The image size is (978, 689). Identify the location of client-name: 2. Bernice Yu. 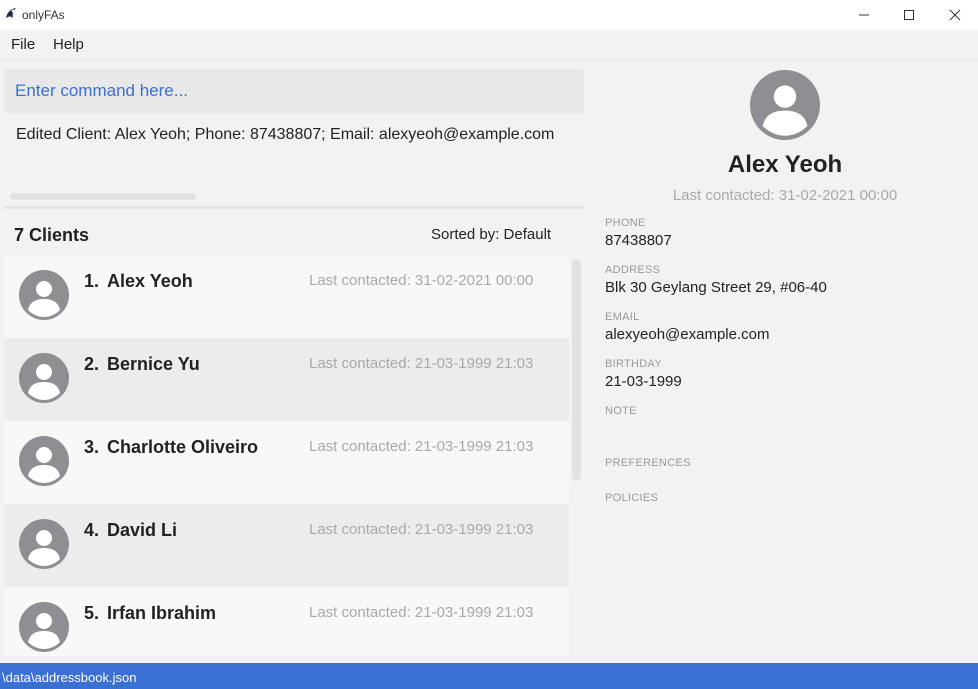
(142, 364).